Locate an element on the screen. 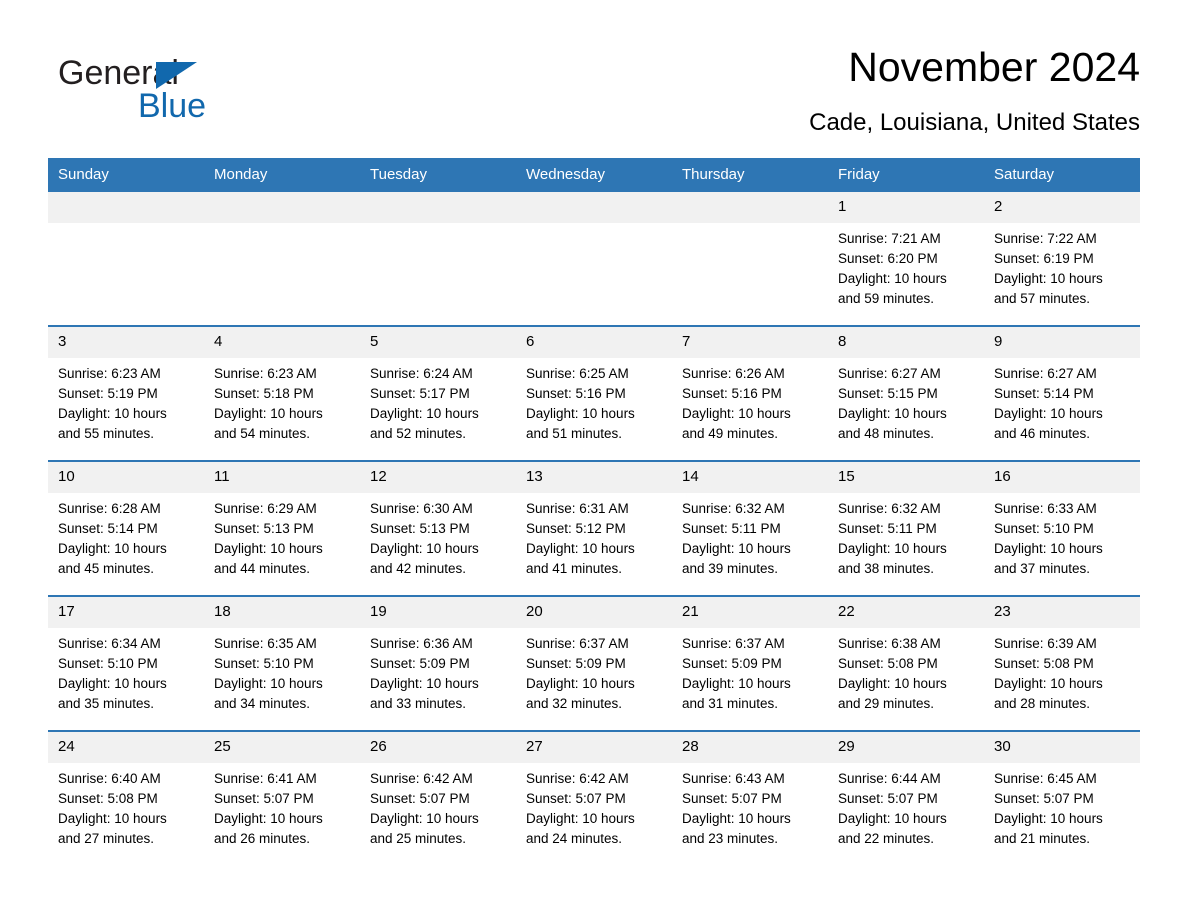 The height and width of the screenshot is (918, 1188). daylight-text-line2: and 55 minutes. is located at coordinates (106, 433).